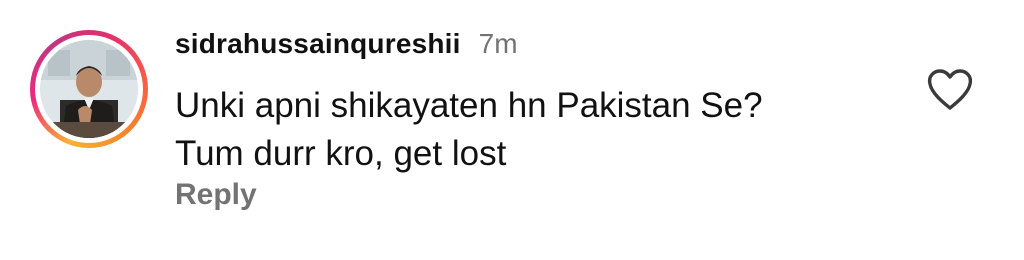 The width and height of the screenshot is (1024, 260). I want to click on like-button, so click(950, 90).